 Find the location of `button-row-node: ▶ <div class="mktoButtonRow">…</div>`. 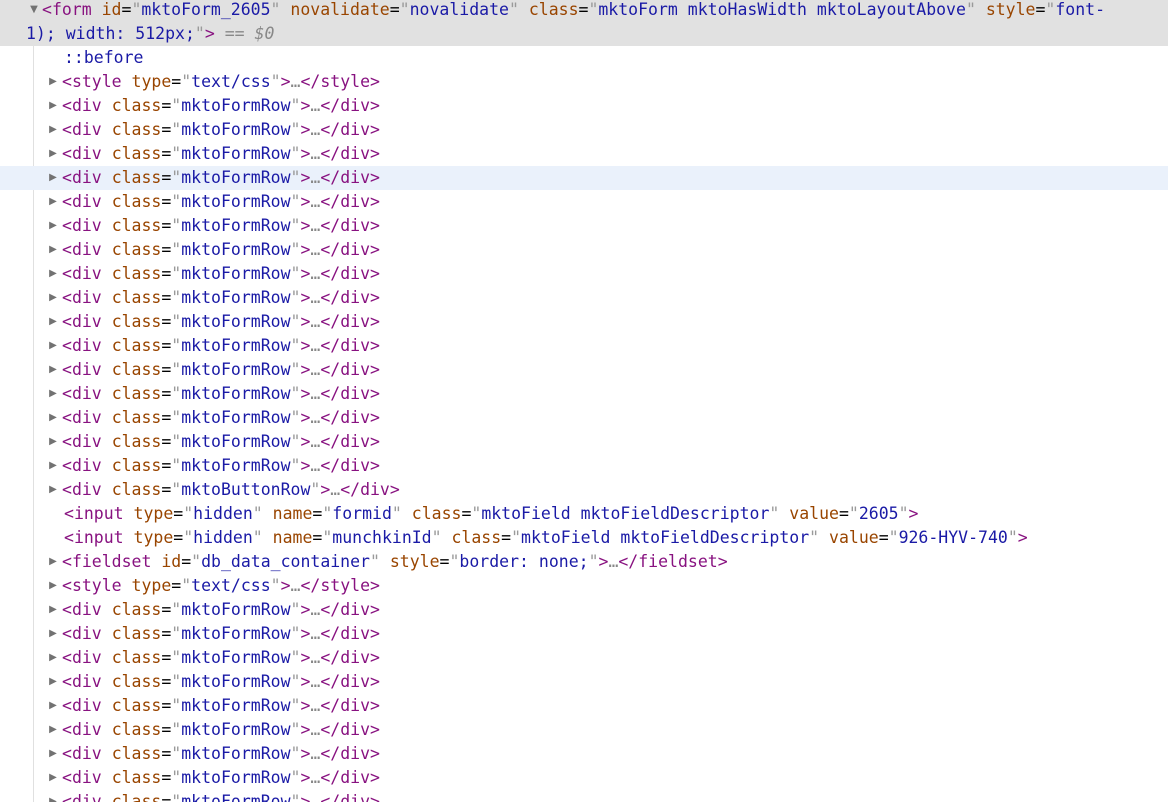

button-row-node: ▶ <div class="mktoButtonRow">…</div> is located at coordinates (584, 490).